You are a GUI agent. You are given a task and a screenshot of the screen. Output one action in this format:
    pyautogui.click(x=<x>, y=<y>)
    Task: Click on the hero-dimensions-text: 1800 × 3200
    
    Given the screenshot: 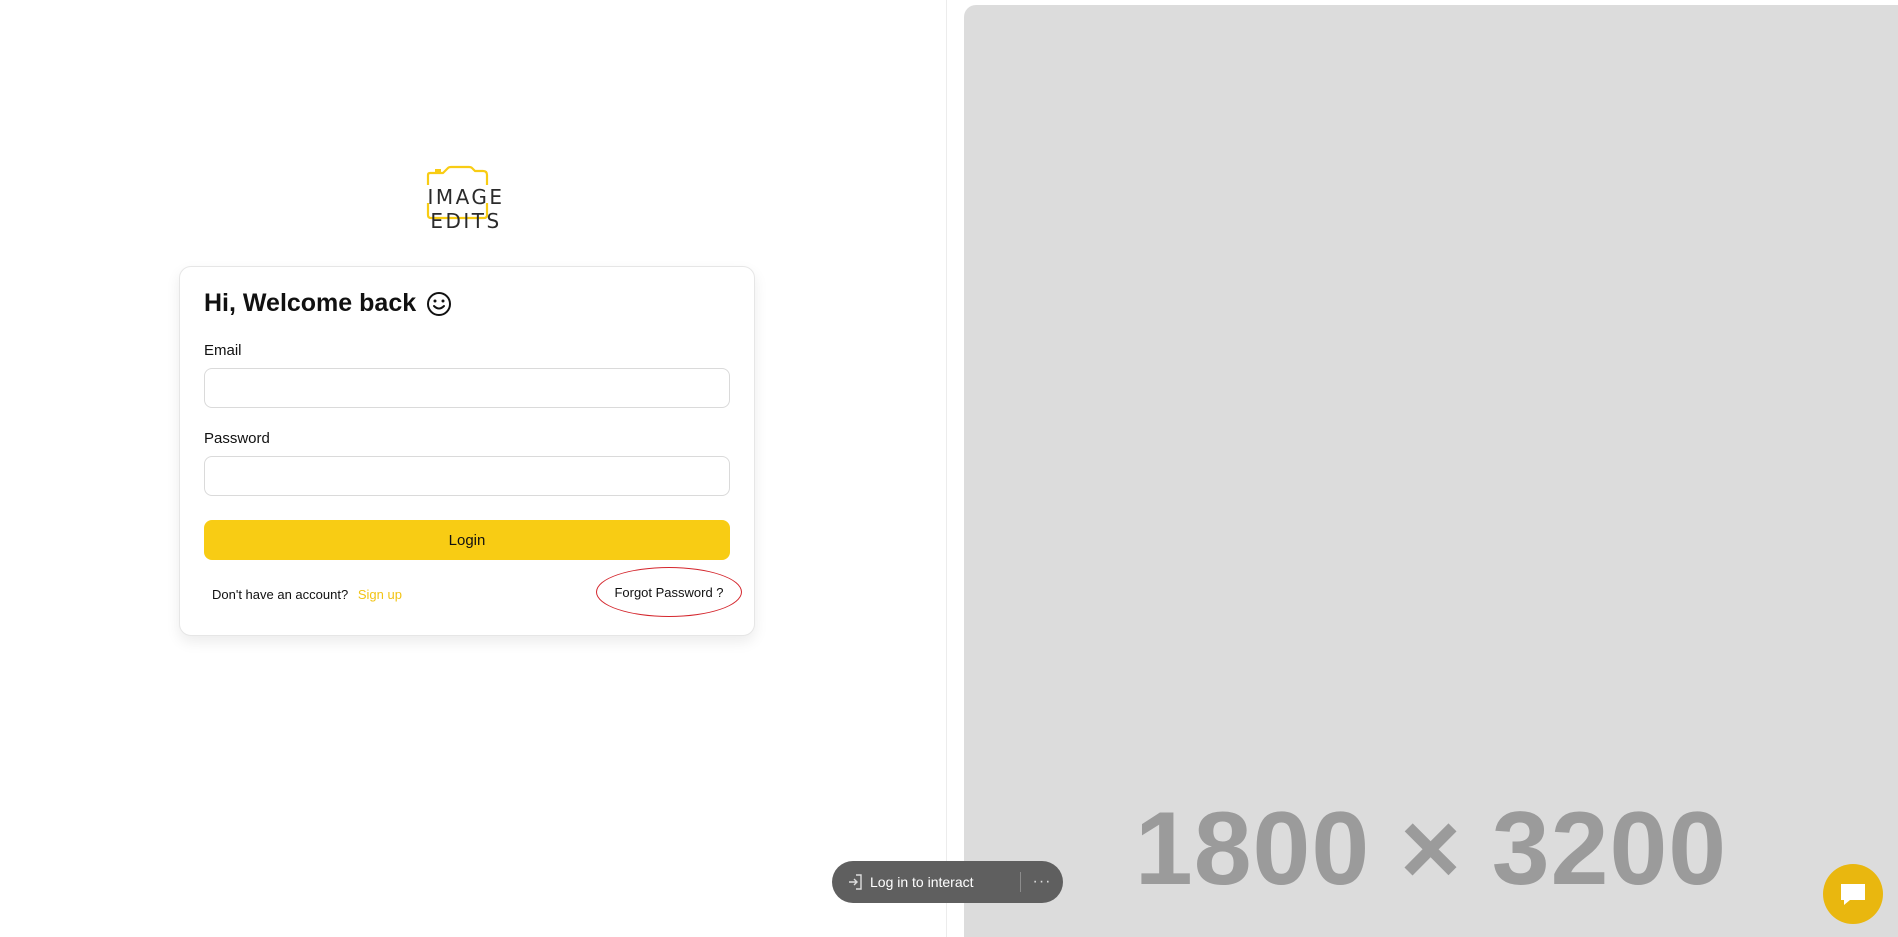 What is the action you would take?
    pyautogui.click(x=1431, y=849)
    